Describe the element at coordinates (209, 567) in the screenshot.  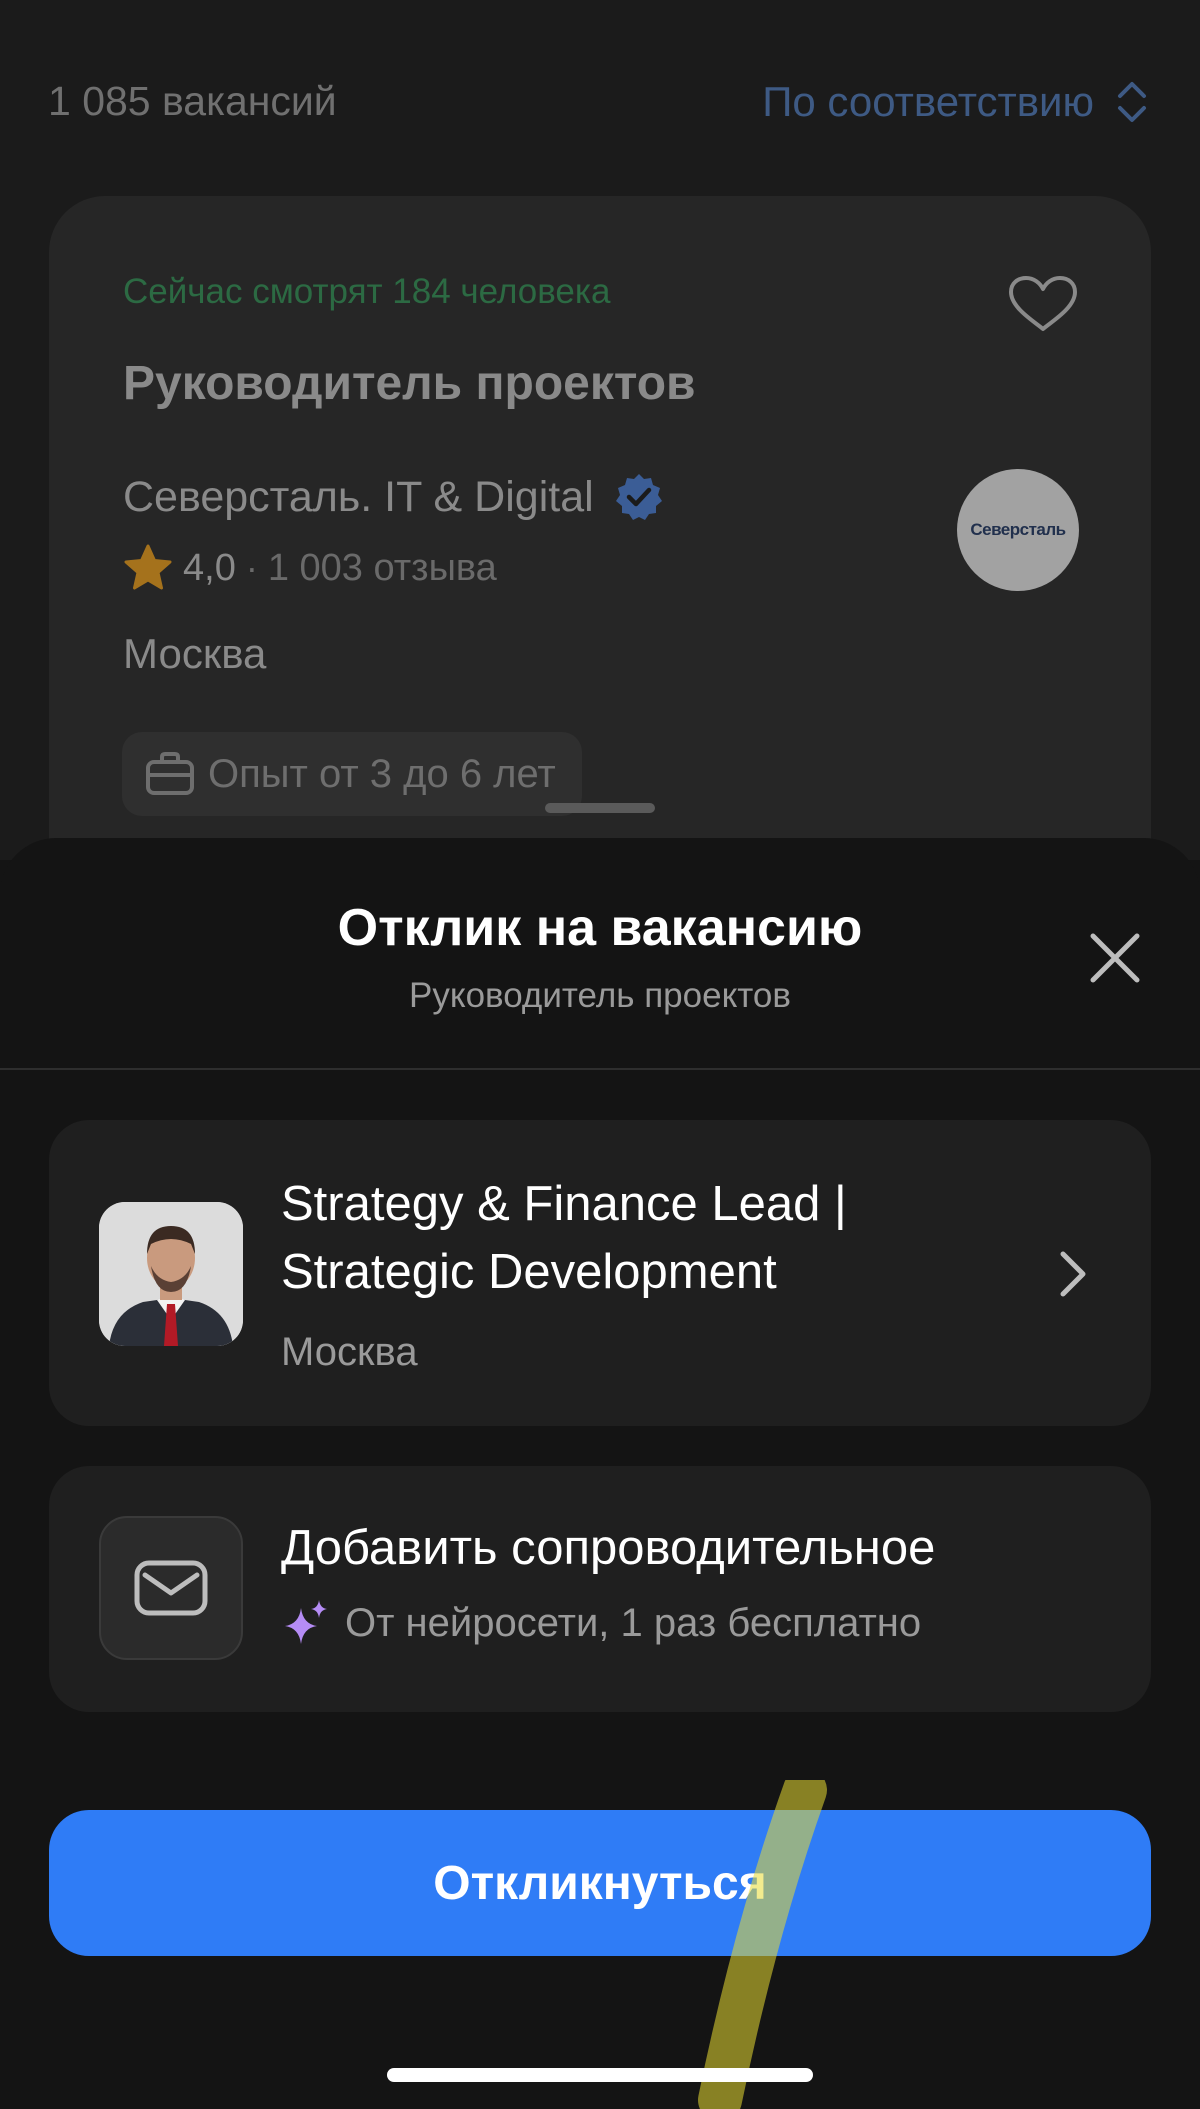
I see `rating-value: 4,0` at that location.